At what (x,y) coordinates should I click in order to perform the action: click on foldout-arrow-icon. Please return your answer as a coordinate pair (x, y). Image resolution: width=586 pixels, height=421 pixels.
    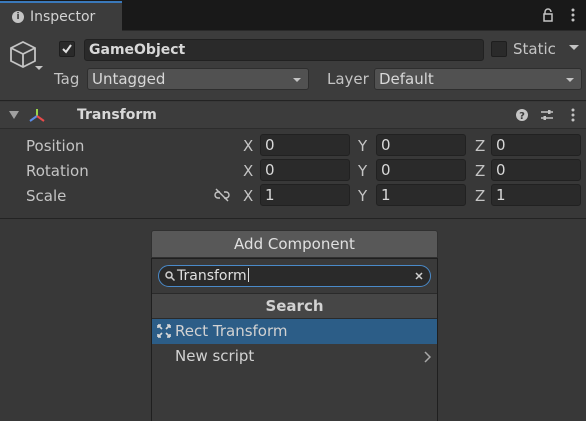
    Looking at the image, I should click on (14, 115).